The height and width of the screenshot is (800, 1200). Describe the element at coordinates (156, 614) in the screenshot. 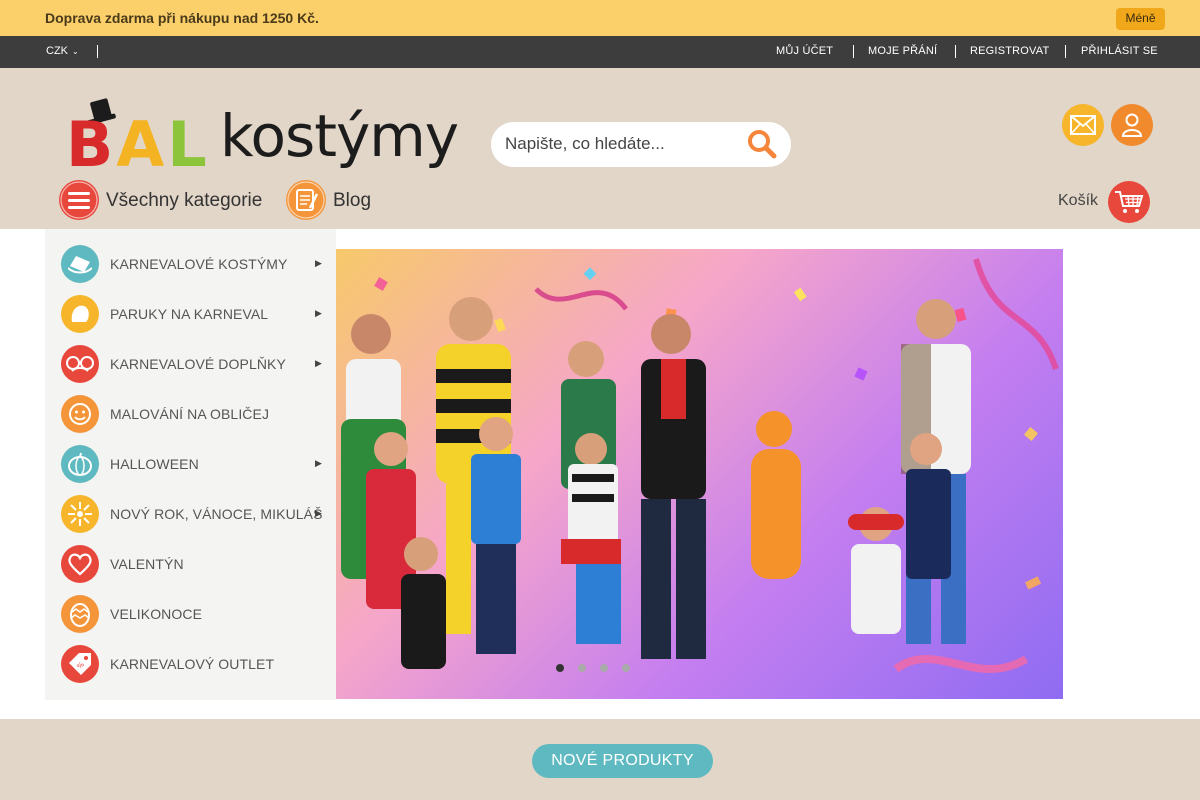

I see `category-label: VELIKONOCE` at that location.